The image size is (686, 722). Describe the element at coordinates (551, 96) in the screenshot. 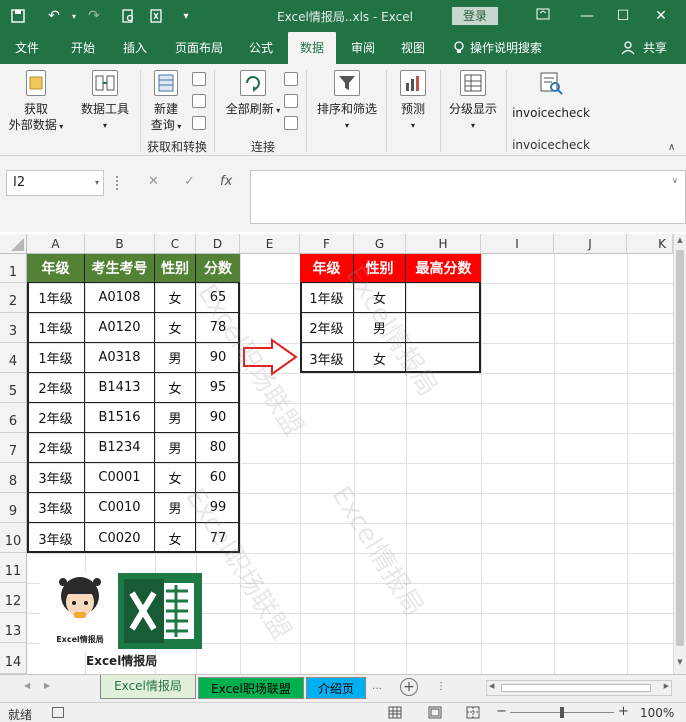

I see `invoicecheck-button: invoicecheck` at that location.